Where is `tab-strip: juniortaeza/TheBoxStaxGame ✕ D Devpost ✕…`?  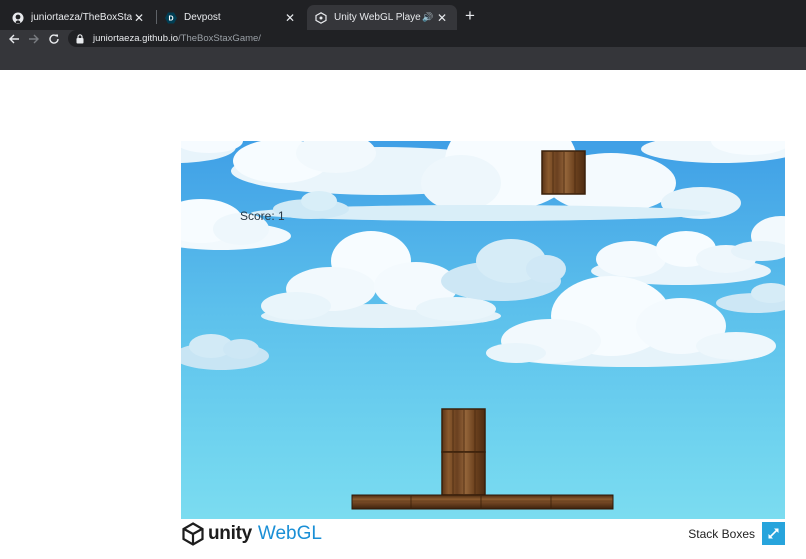
tab-strip: juniortaeza/TheBoxStaxGame ✕ D Devpost ✕… is located at coordinates (403, 15).